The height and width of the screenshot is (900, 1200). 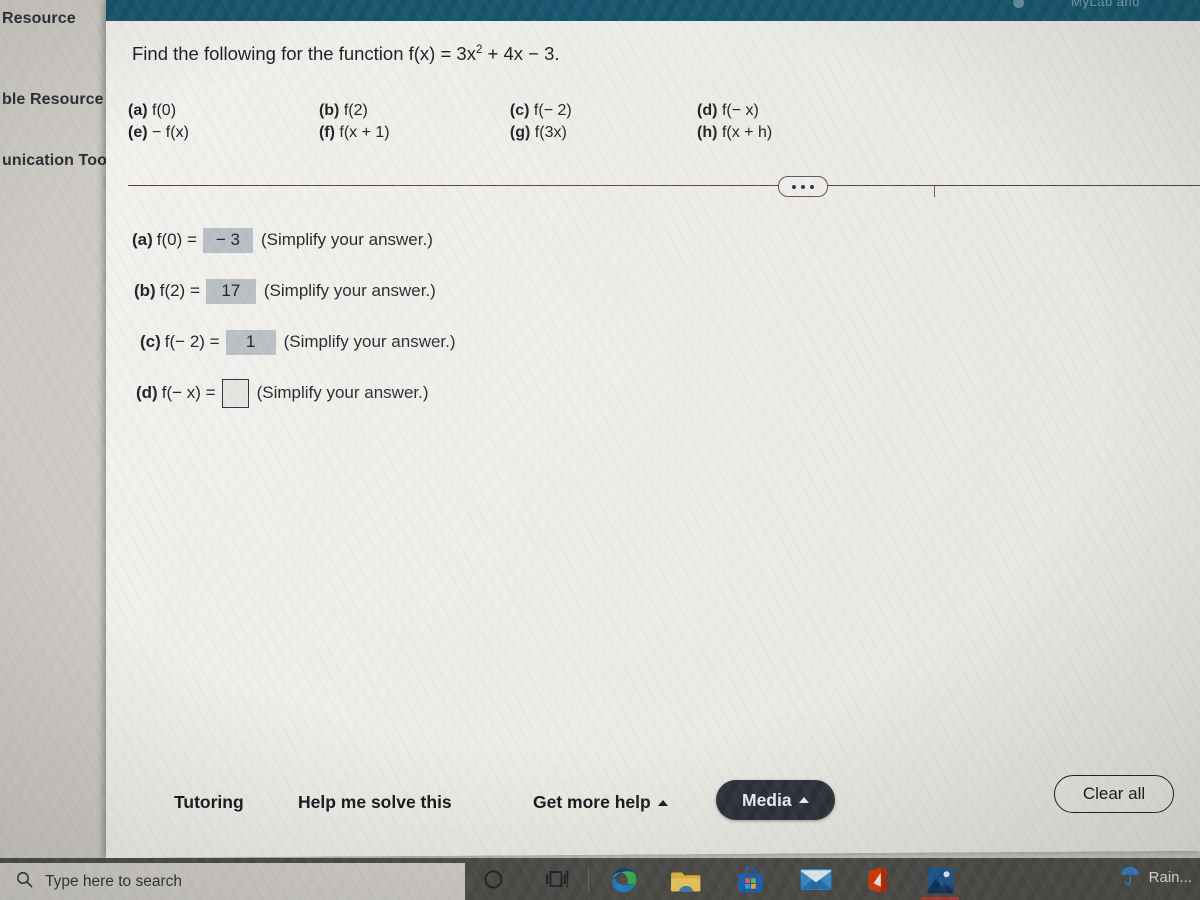 I want to click on part-f: (f) f(x + 1), so click(x=414, y=133).